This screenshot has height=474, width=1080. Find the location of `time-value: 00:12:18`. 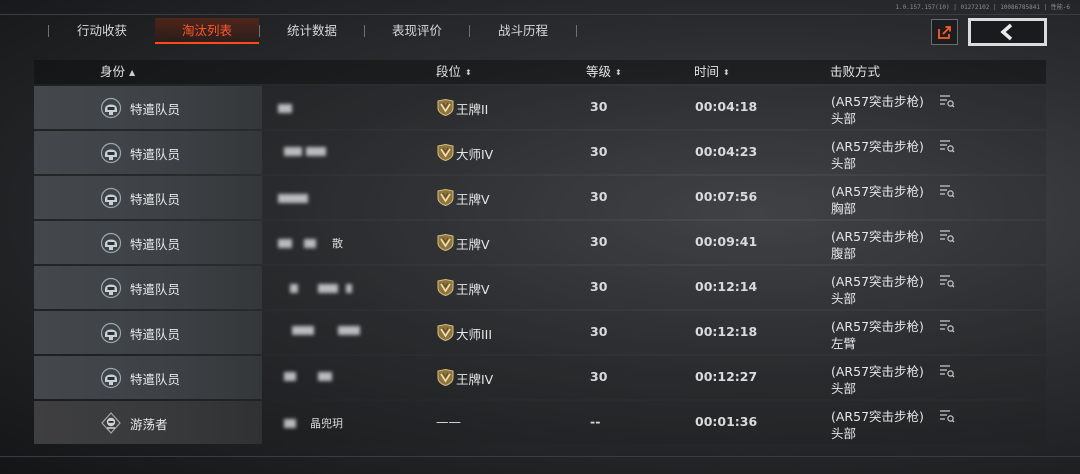

time-value: 00:12:18 is located at coordinates (726, 331).